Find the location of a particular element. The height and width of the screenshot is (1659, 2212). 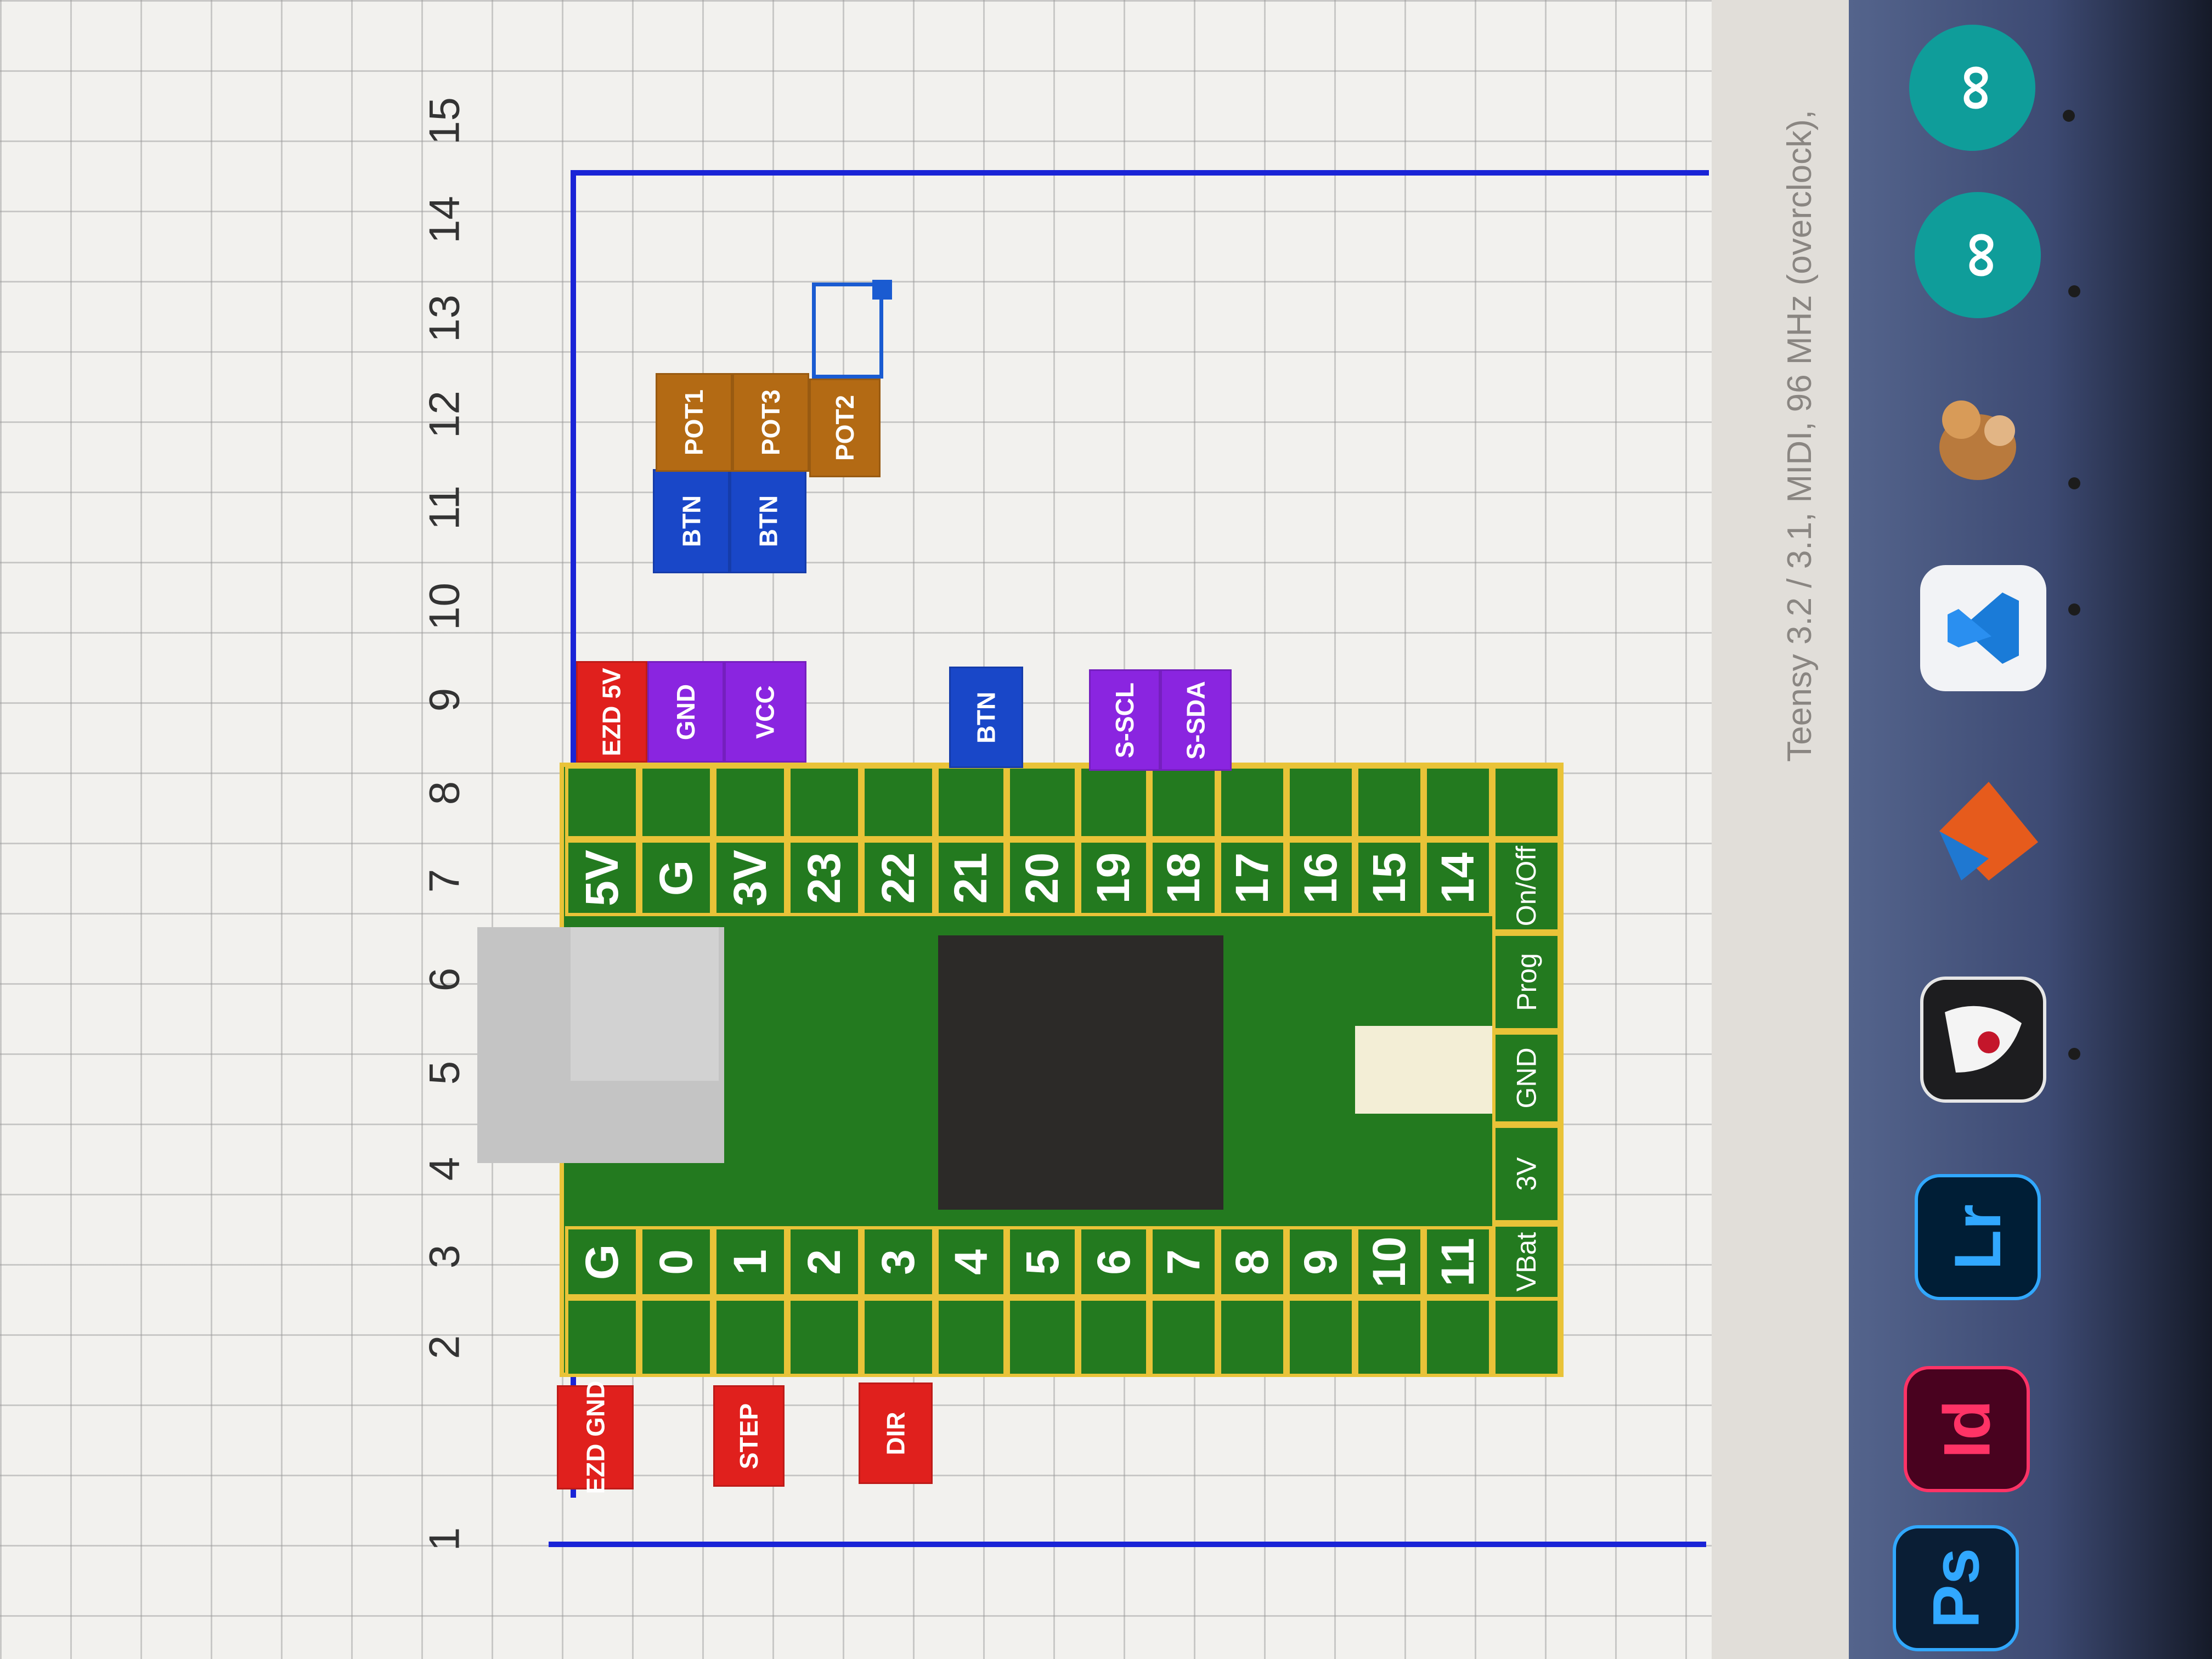

pin-left: 7 is located at coordinates (1183, 1262).